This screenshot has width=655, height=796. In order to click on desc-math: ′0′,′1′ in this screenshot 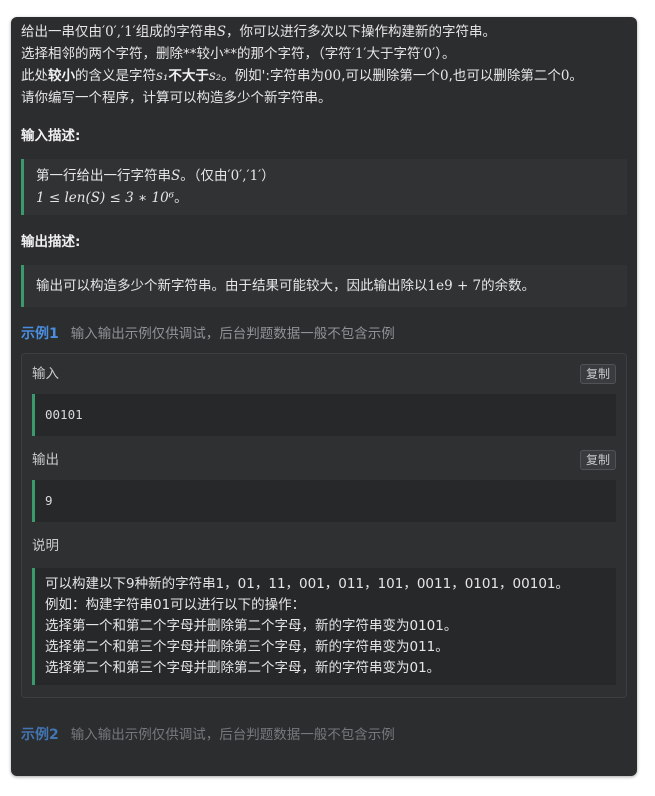, I will do `click(119, 32)`.